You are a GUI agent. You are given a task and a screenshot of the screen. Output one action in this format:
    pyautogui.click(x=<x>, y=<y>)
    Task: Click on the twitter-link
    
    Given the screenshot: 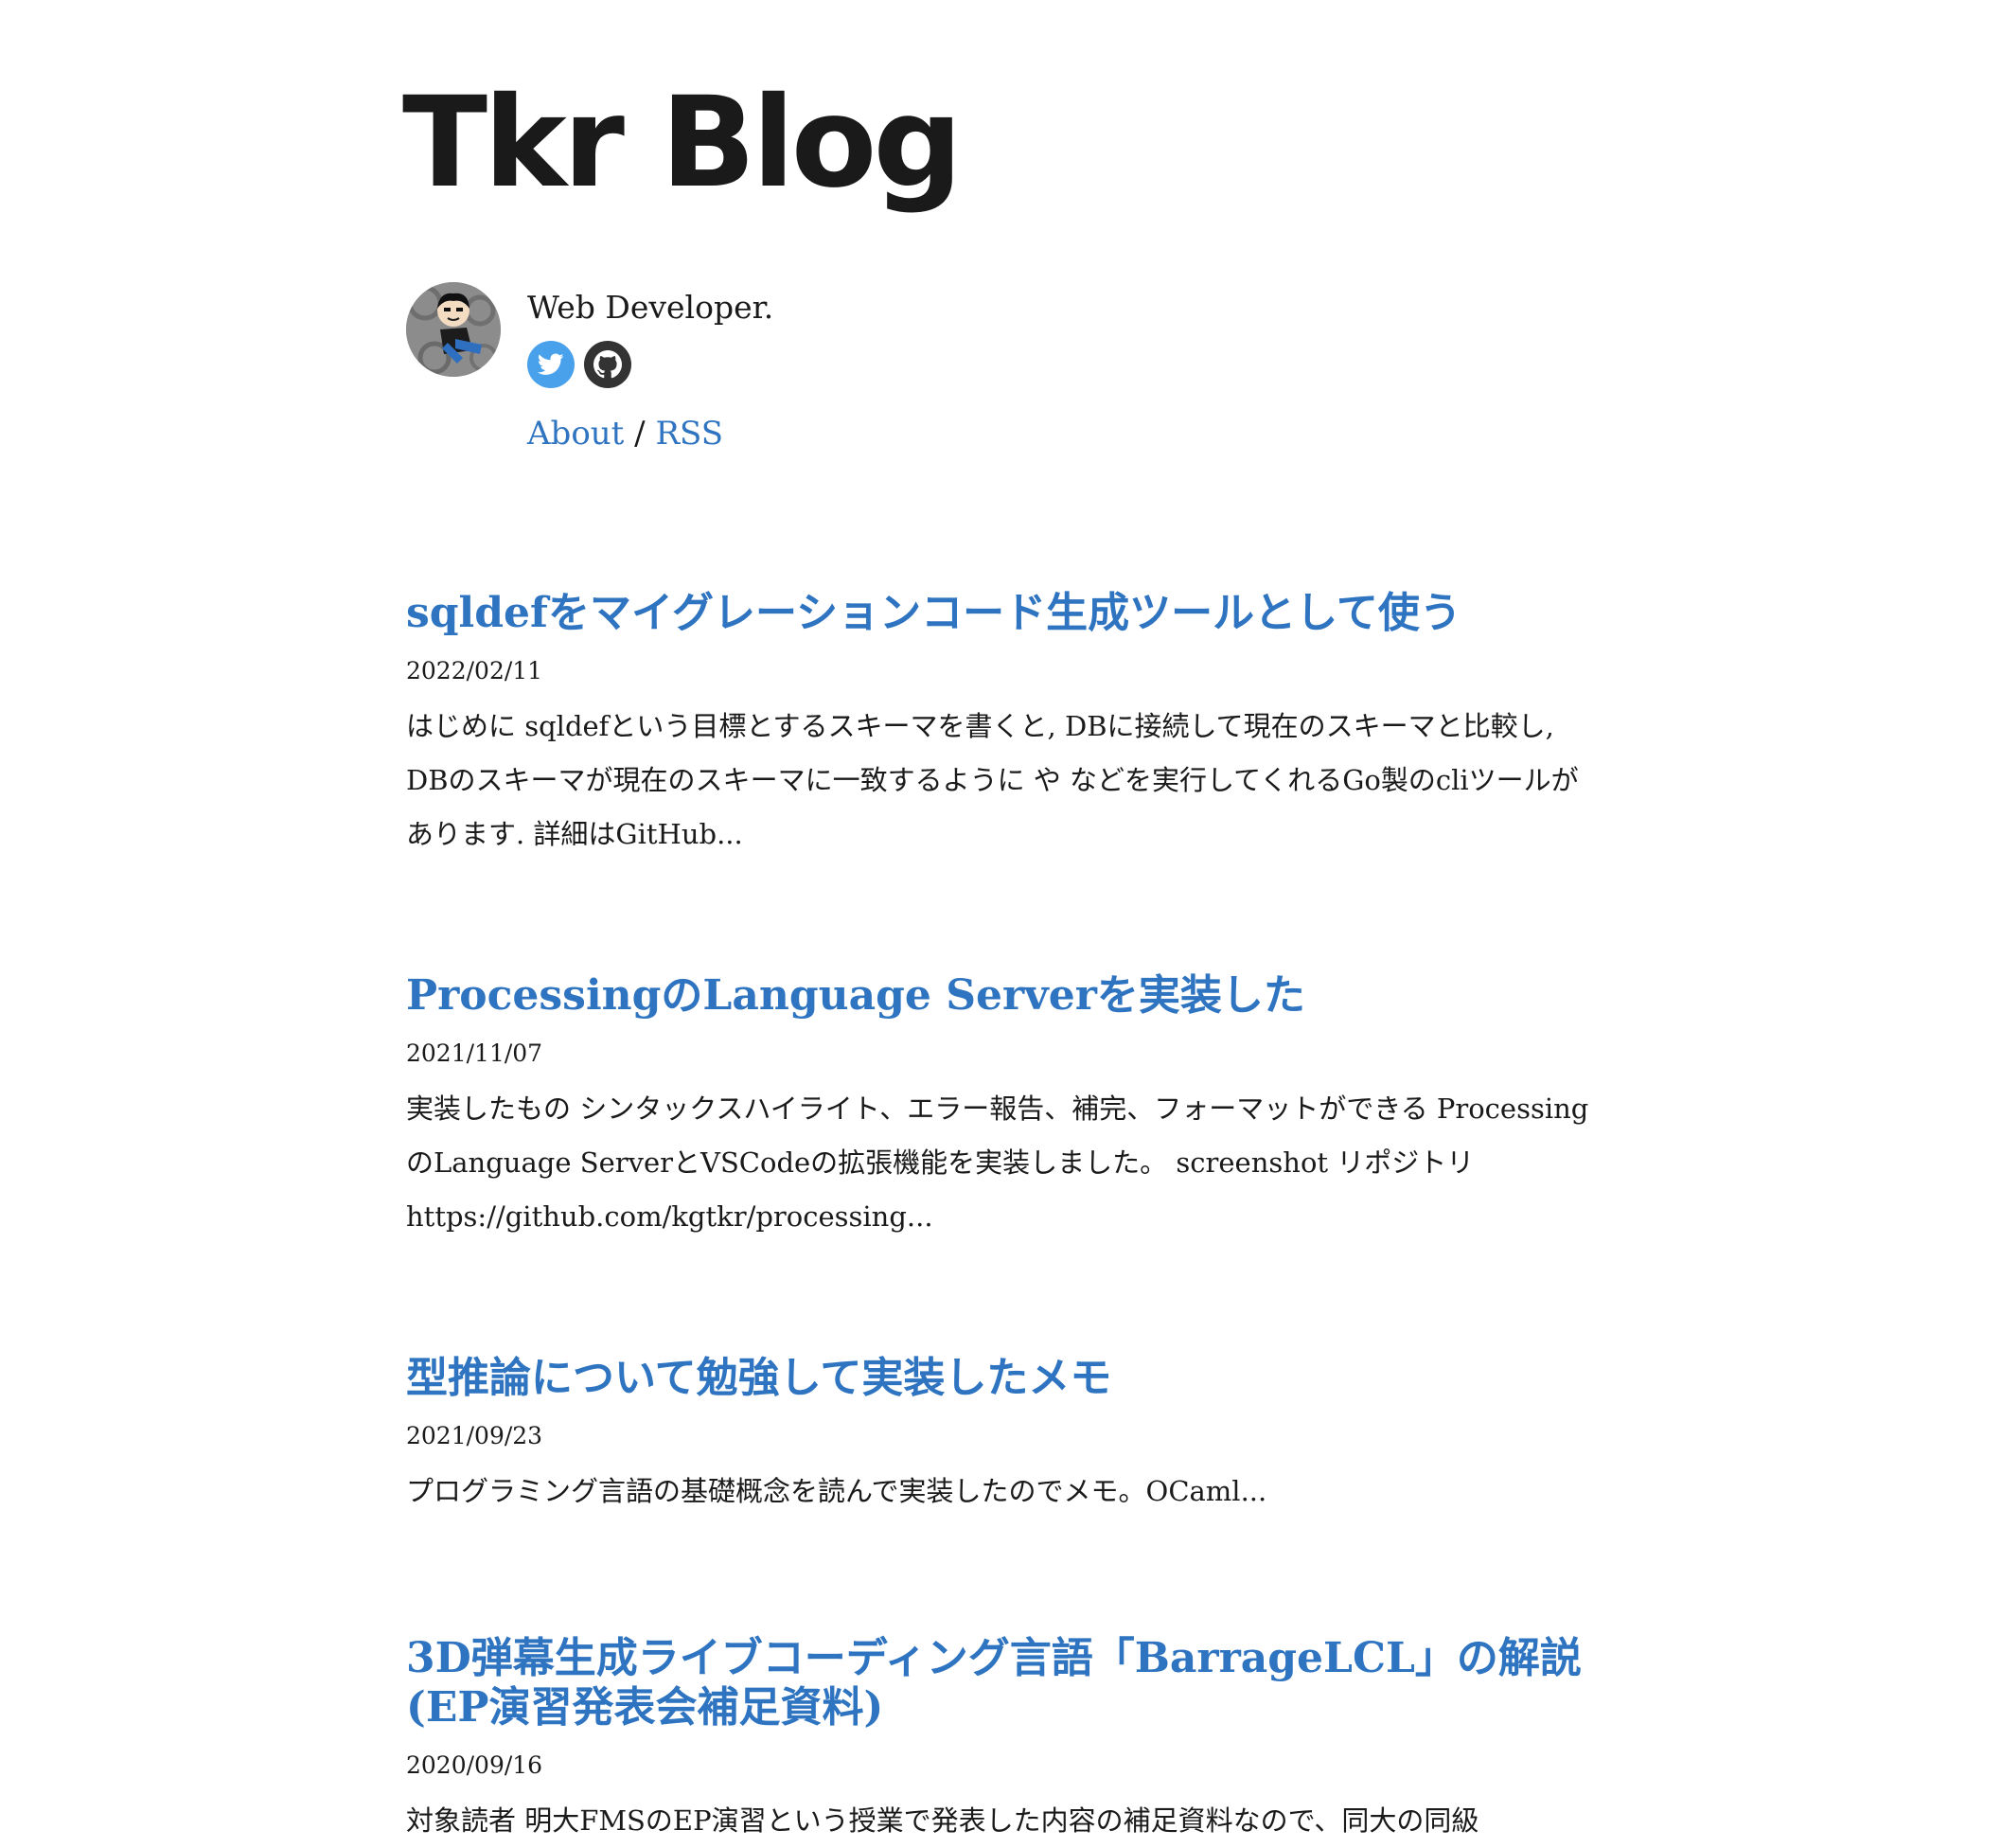 What is the action you would take?
    pyautogui.click(x=551, y=364)
    